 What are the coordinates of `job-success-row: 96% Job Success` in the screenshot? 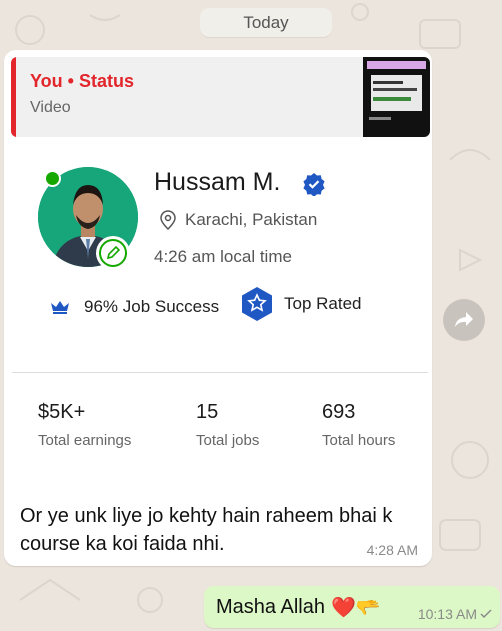 It's located at (134, 307).